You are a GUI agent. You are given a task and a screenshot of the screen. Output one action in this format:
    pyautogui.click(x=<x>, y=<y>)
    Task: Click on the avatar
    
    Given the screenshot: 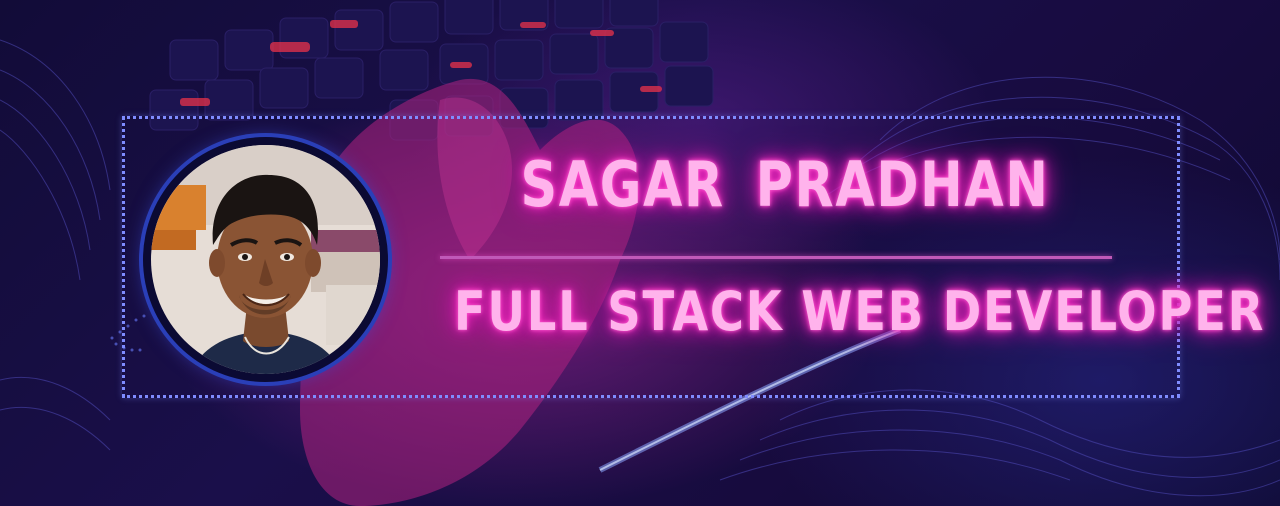 What is the action you would take?
    pyautogui.click(x=265, y=259)
    